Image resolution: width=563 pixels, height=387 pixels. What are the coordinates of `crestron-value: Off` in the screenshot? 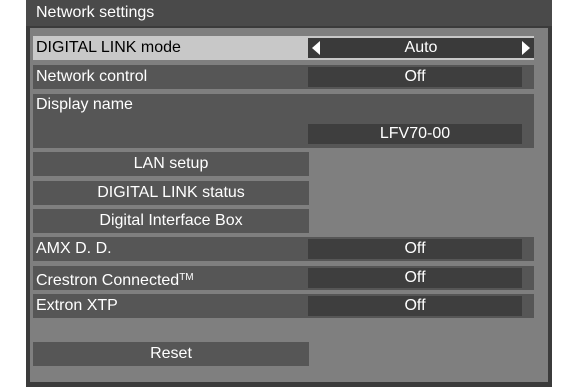 It's located at (415, 278).